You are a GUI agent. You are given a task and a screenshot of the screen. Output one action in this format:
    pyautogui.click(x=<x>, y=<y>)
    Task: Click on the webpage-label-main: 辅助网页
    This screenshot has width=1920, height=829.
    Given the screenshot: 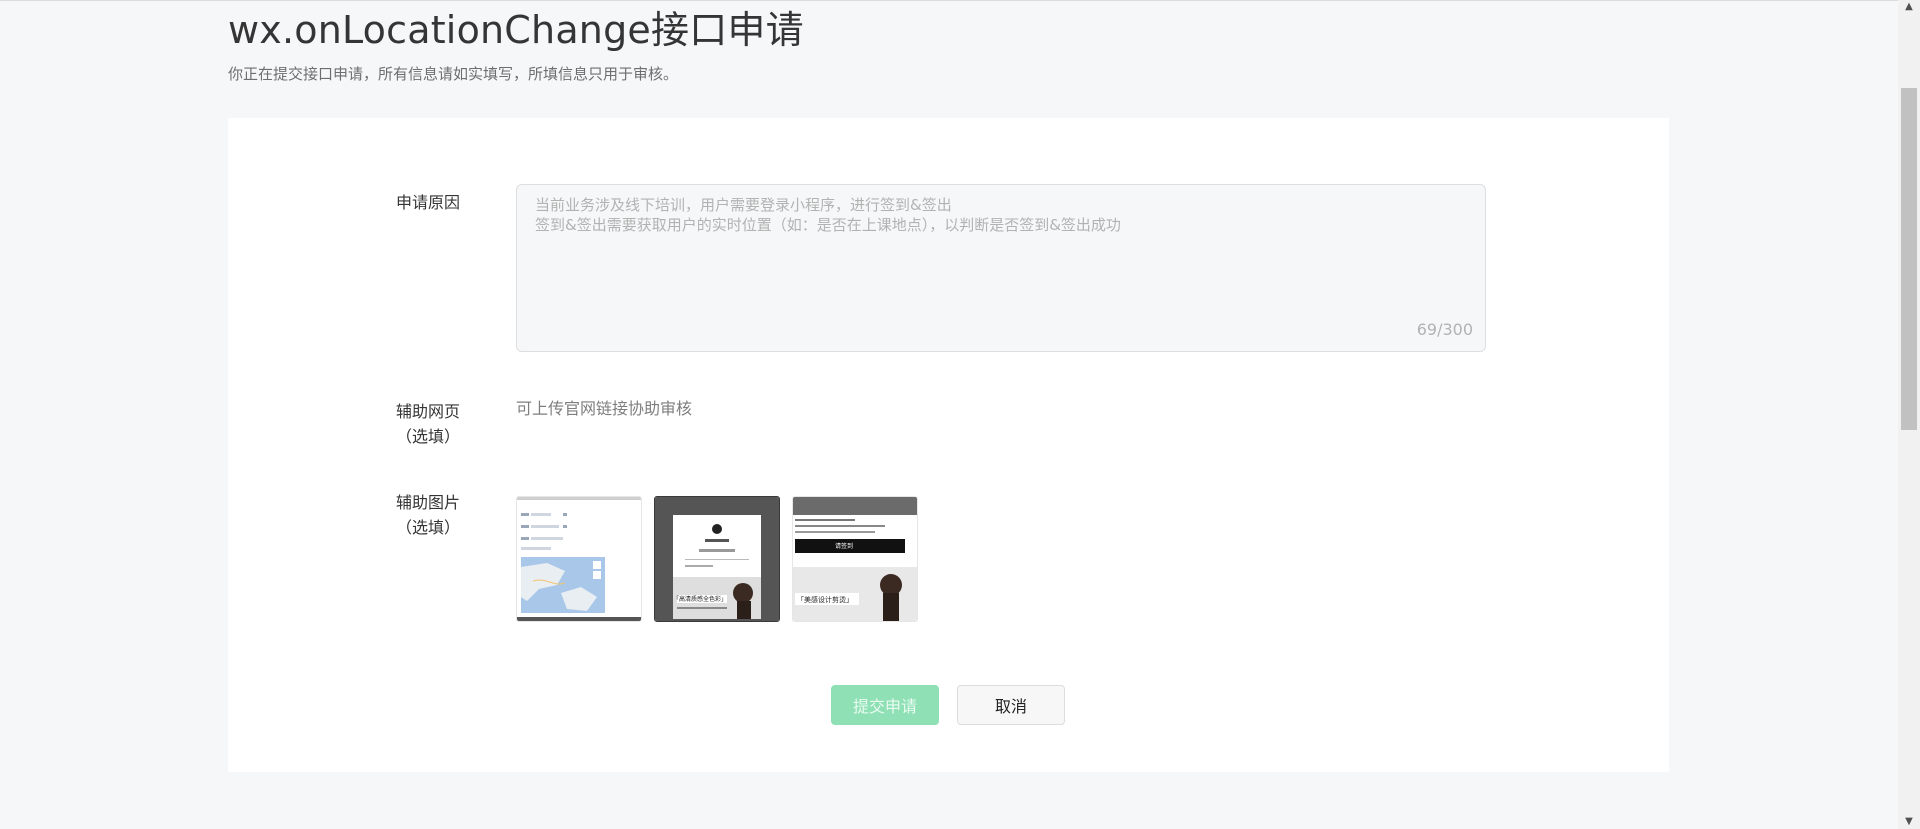 What is the action you would take?
    pyautogui.click(x=427, y=411)
    